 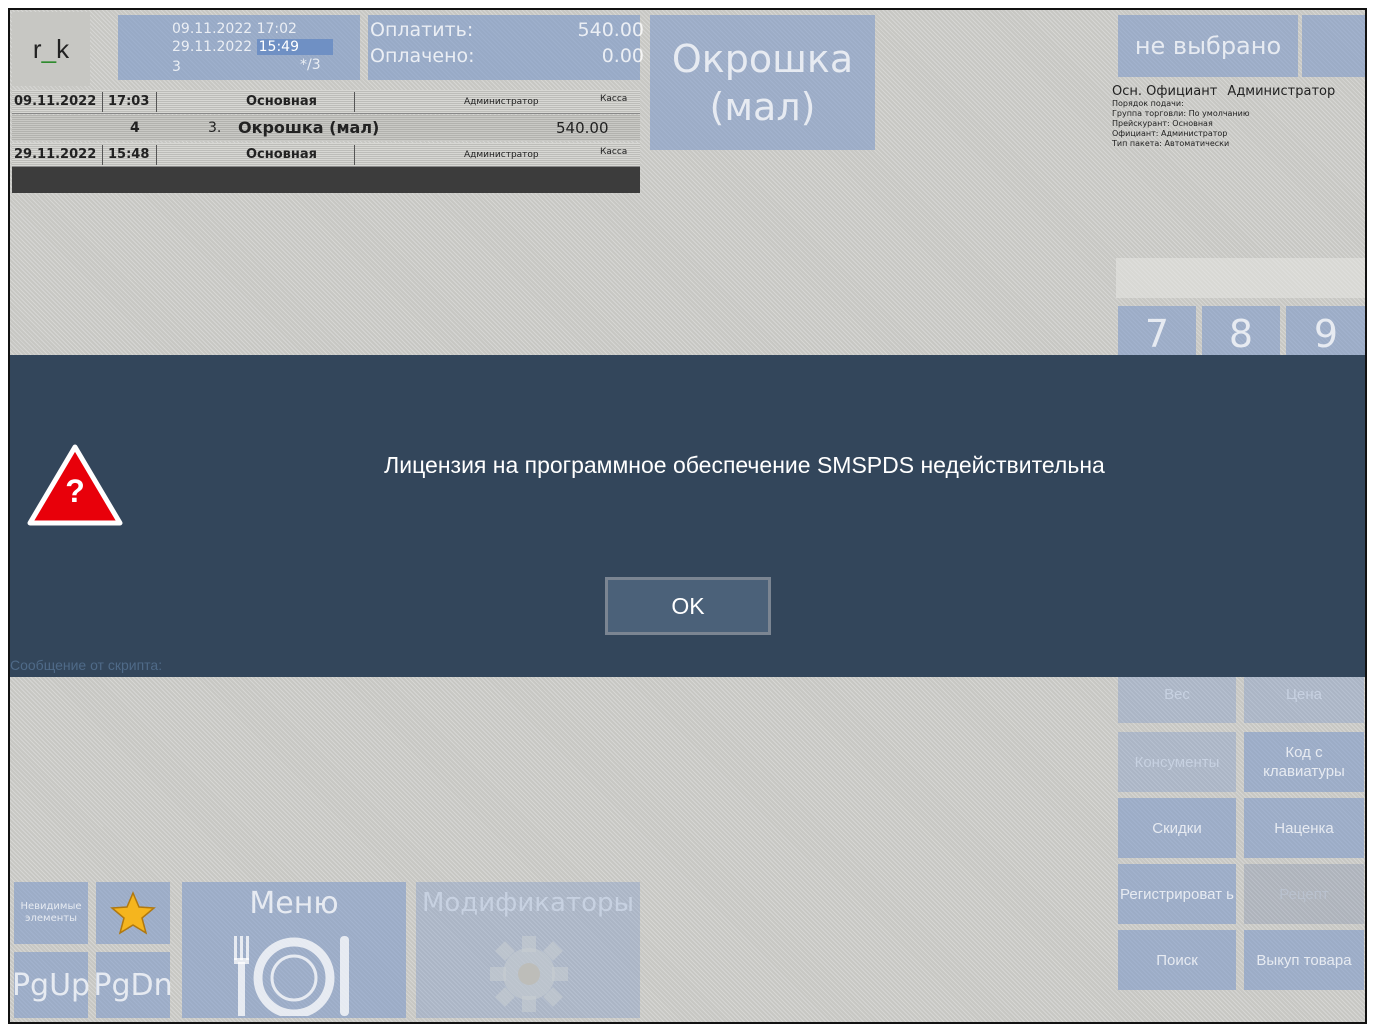 What do you see at coordinates (1304, 960) in the screenshot?
I see `buyback-button: Выкуп товара` at bounding box center [1304, 960].